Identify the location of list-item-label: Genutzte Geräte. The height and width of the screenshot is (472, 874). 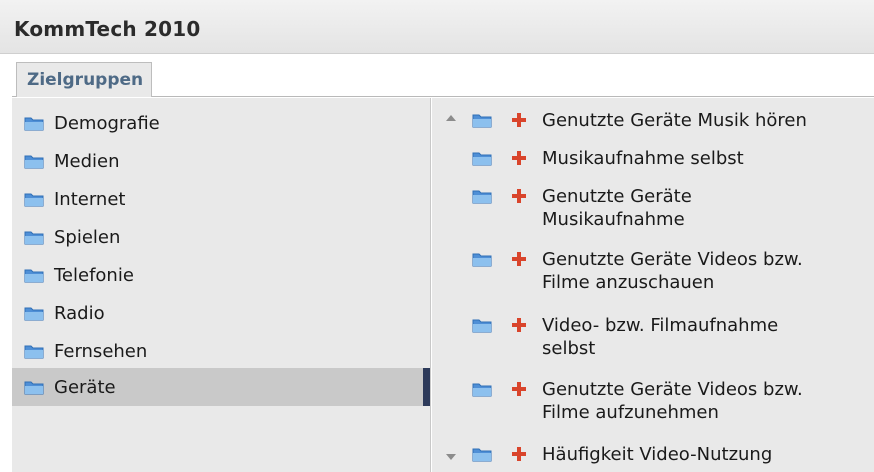
(617, 196).